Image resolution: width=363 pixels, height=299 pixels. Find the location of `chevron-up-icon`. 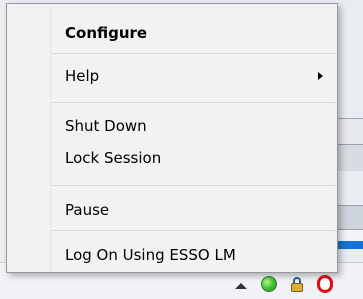

chevron-up-icon is located at coordinates (241, 286).